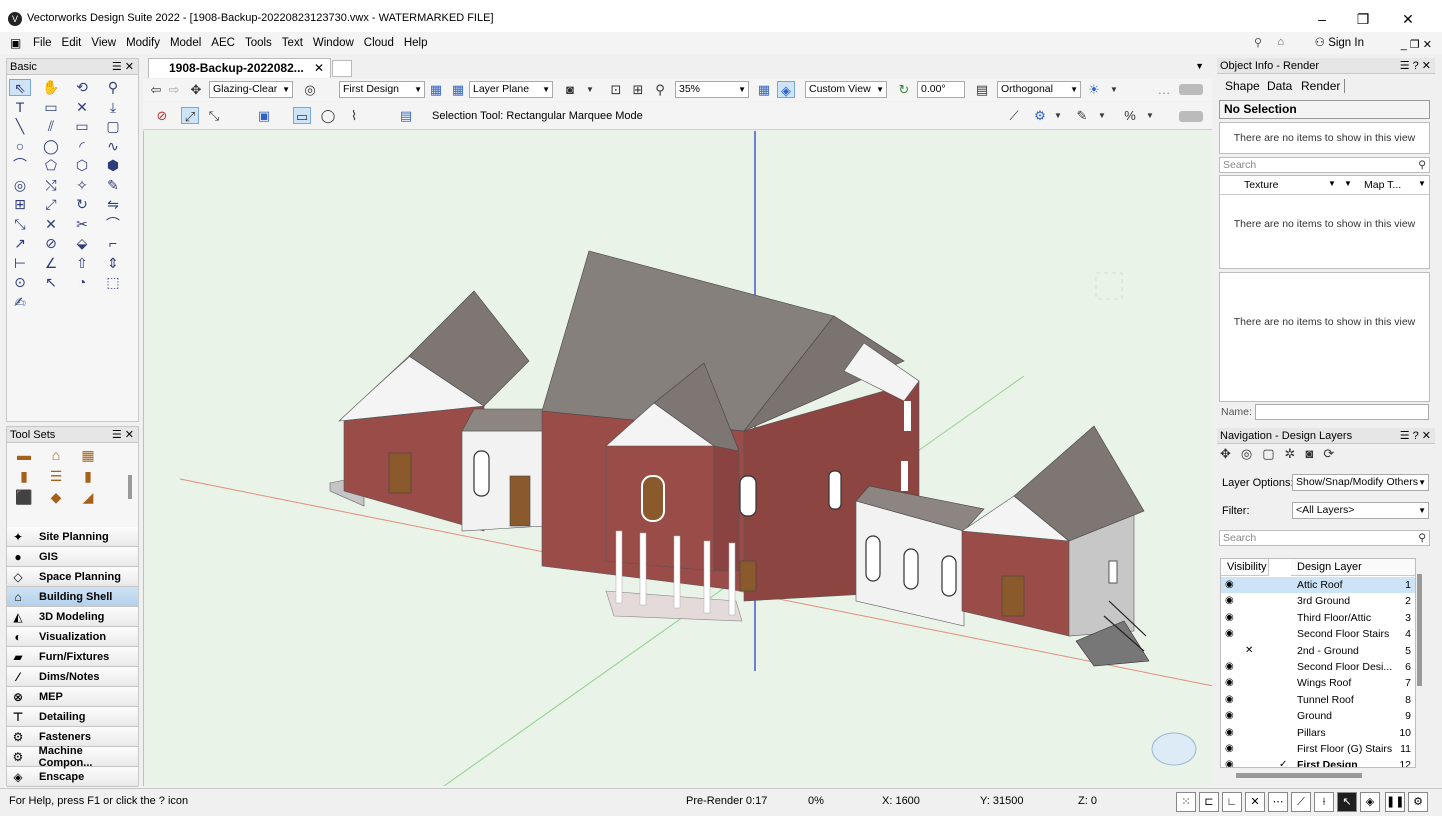  Describe the element at coordinates (51, 165) in the screenshot. I see `polygon-tool-icon: ⬠` at that location.